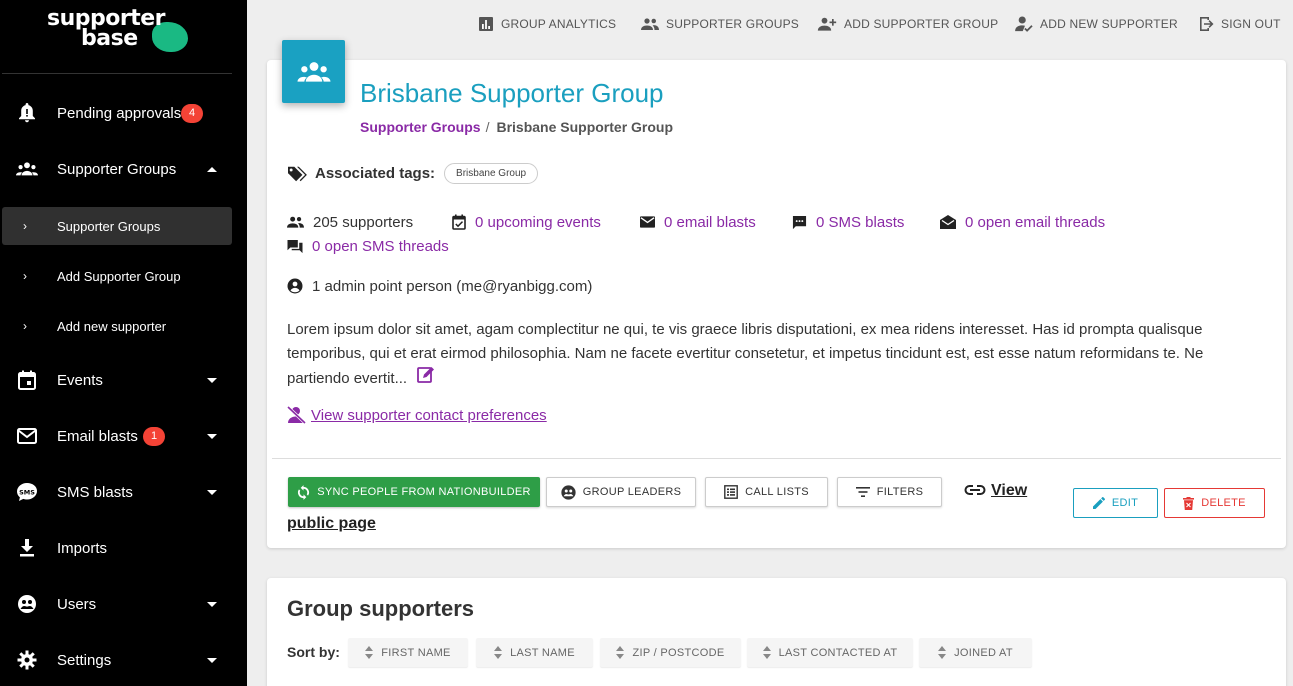 This screenshot has width=1293, height=686. Describe the element at coordinates (1207, 24) in the screenshot. I see `sign-out-icon` at that location.